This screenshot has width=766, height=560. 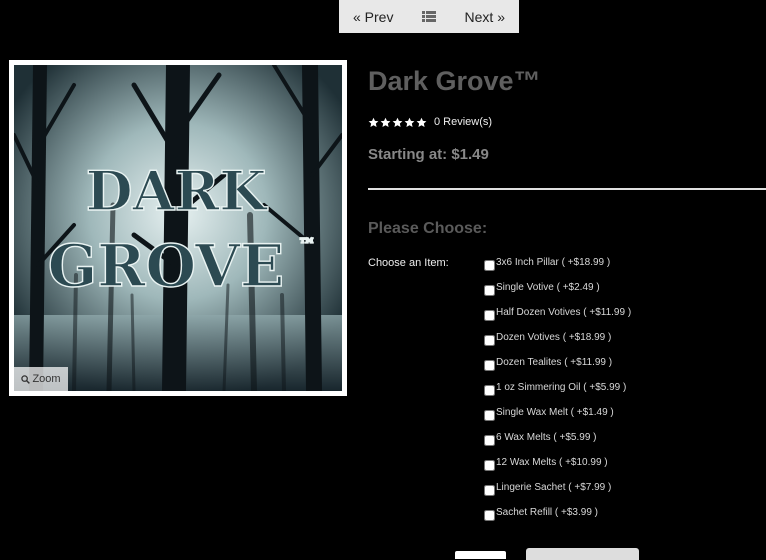 What do you see at coordinates (582, 554) in the screenshot?
I see `add-to-cart-button` at bounding box center [582, 554].